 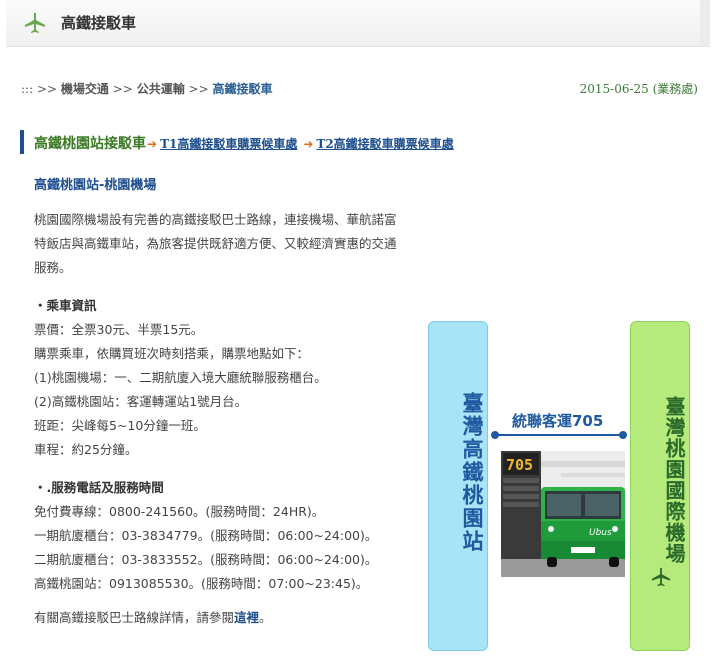 I want to click on ride-info-heading: ・乘車資訊, so click(x=65, y=305).